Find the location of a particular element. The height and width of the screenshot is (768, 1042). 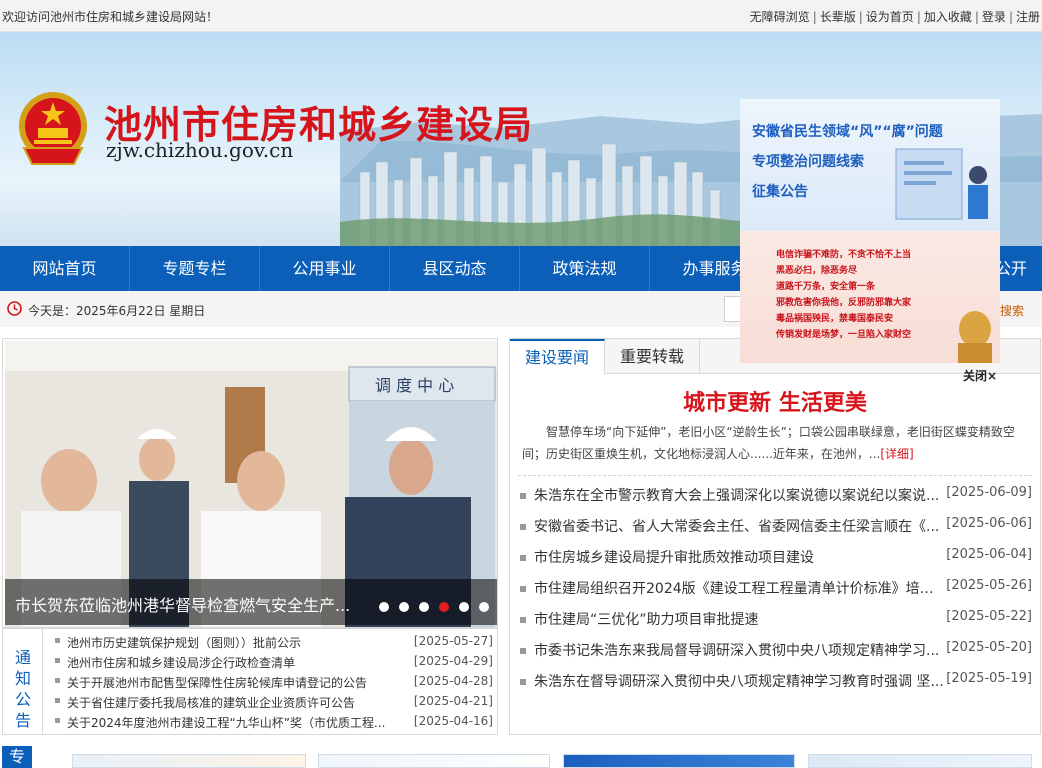

ad2-line: 黑恶必扫，除恶务尽 is located at coordinates (817, 271).